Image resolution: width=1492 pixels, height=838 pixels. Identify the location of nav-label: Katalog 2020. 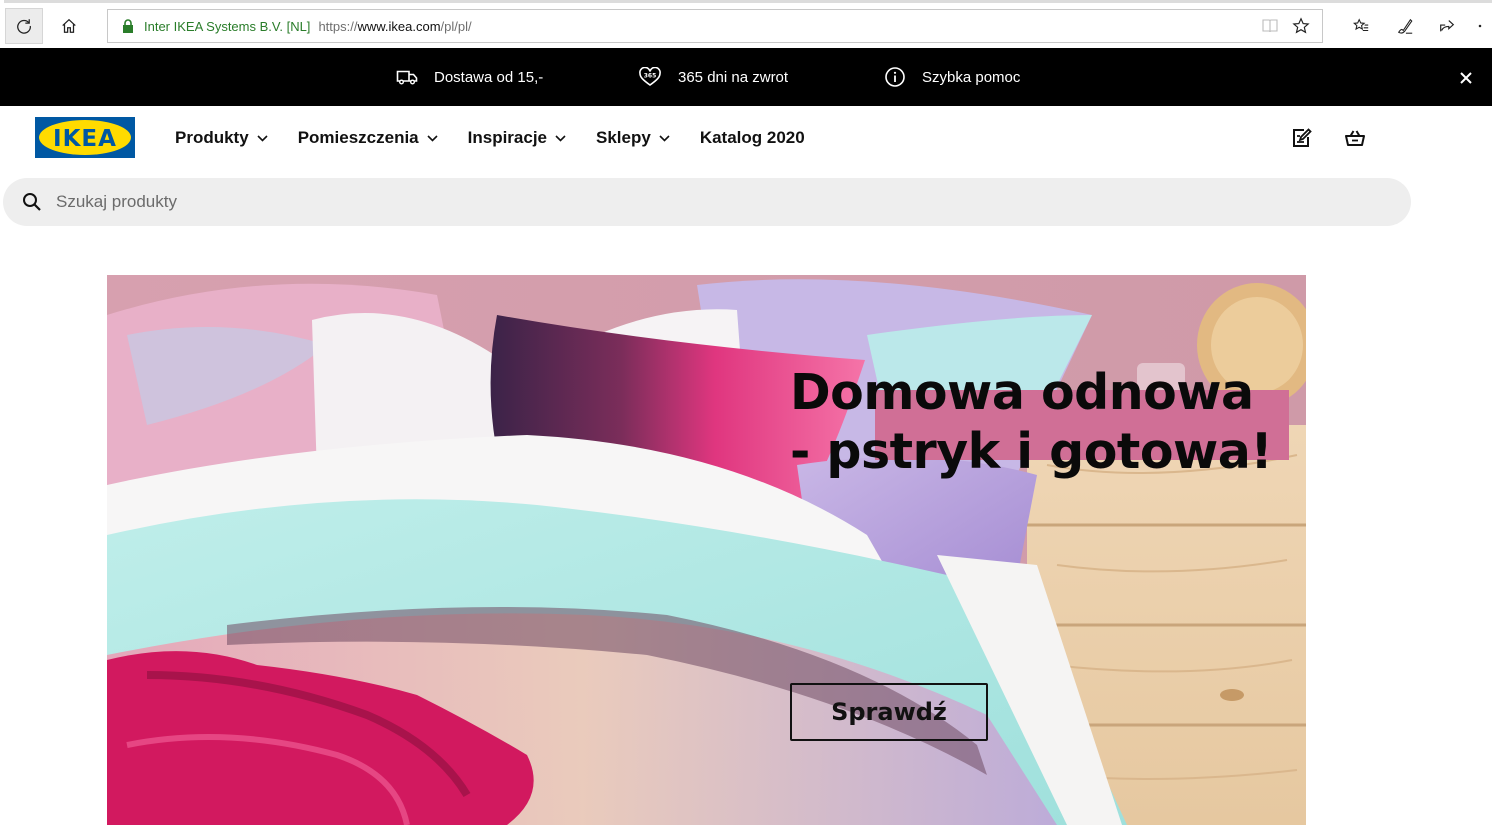
(752, 137).